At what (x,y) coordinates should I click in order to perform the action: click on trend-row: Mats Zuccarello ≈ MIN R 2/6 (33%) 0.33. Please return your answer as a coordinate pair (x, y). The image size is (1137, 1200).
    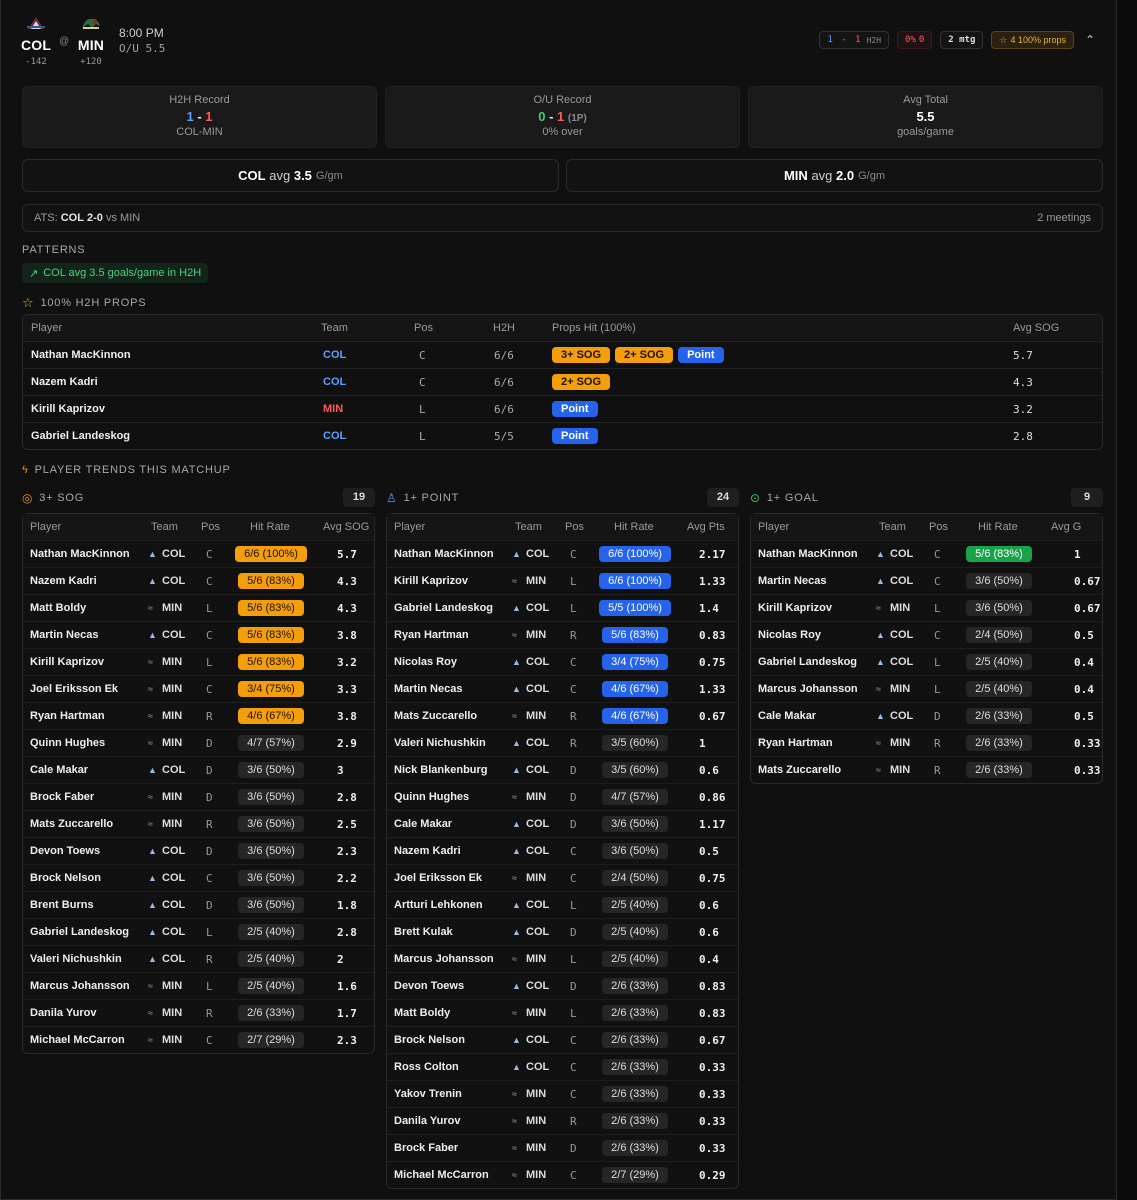
    Looking at the image, I should click on (926, 769).